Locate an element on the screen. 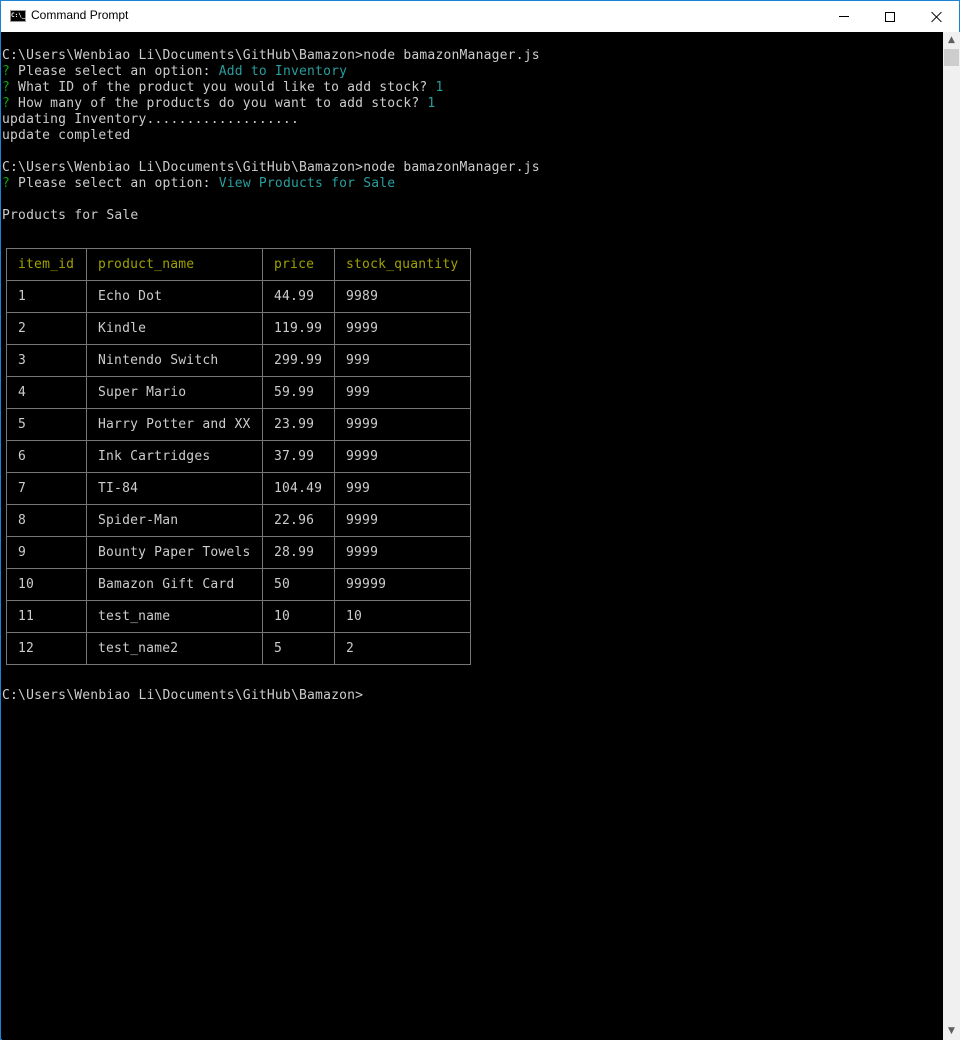 The image size is (960, 1040). stock-quantity-cell: 9989 is located at coordinates (402, 296).